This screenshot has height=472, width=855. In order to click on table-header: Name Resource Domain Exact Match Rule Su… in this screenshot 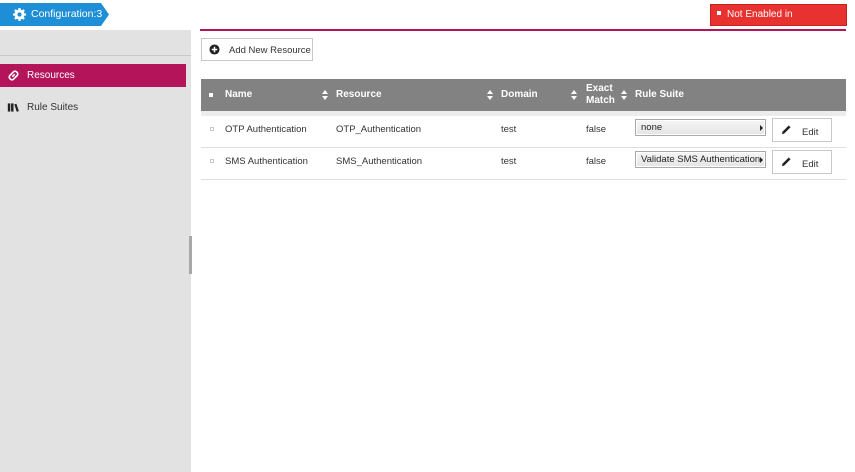, I will do `click(523, 95)`.